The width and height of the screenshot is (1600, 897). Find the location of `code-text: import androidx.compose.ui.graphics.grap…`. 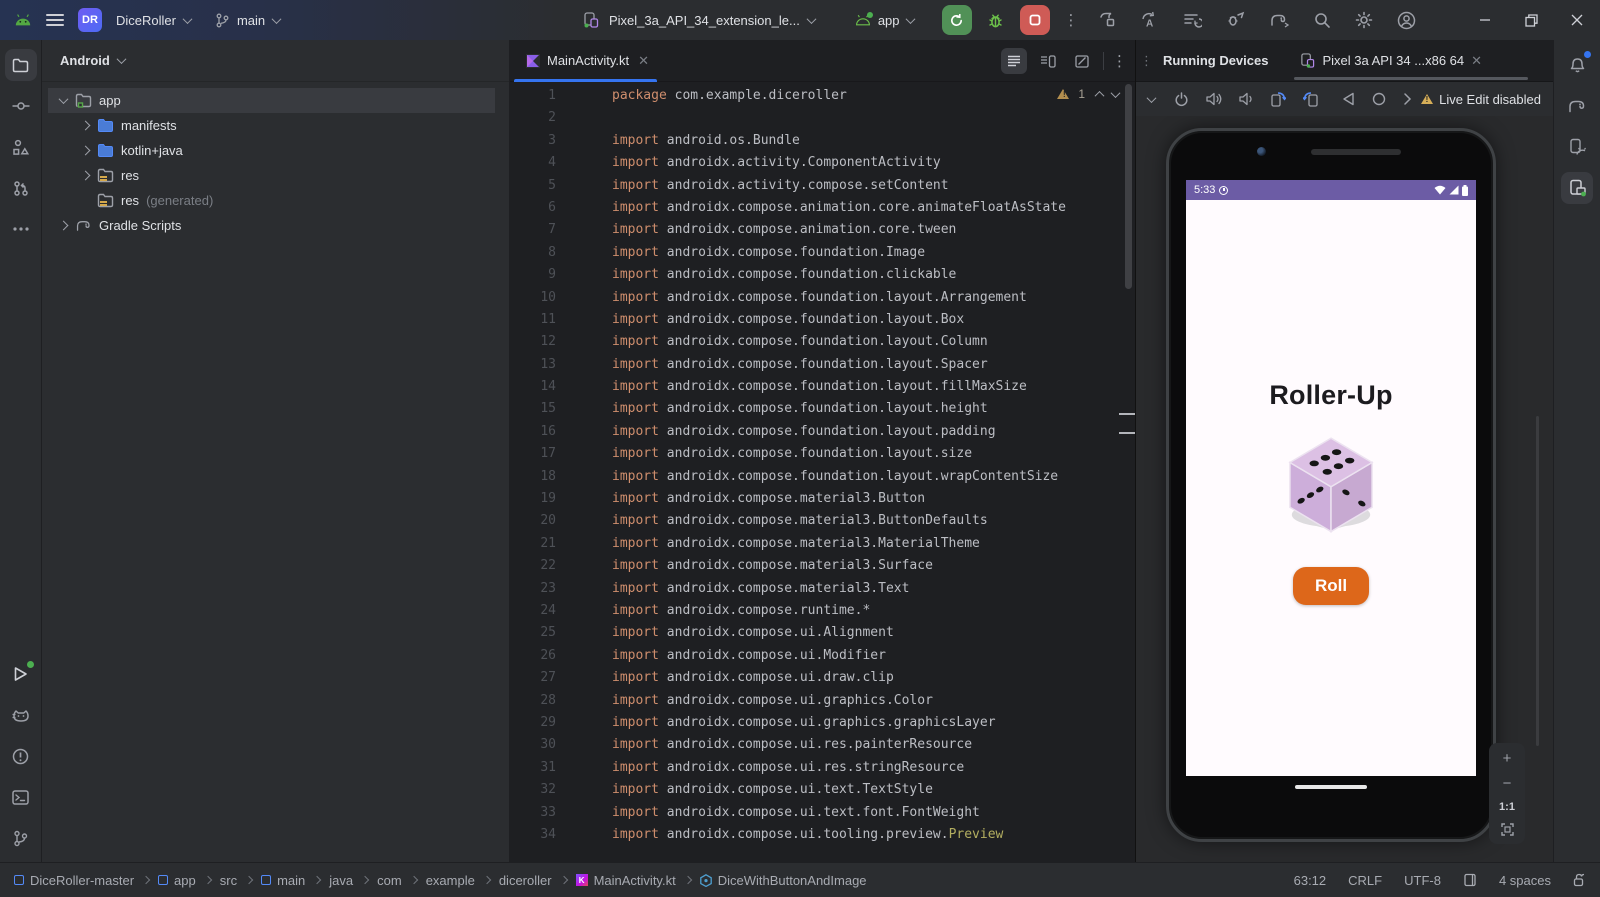

code-text: import androidx.compose.ui.graphics.grap… is located at coordinates (804, 722).